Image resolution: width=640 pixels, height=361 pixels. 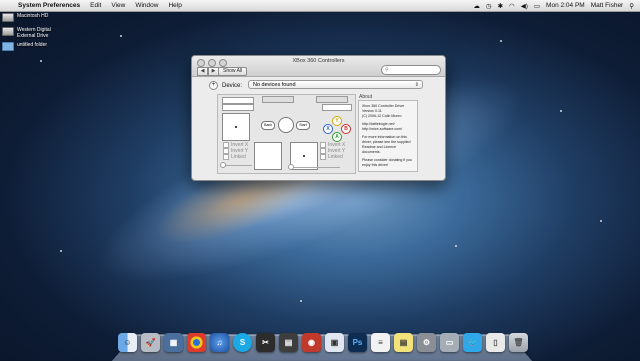 I want to click on linked-left: Linked, so click(x=234, y=157).